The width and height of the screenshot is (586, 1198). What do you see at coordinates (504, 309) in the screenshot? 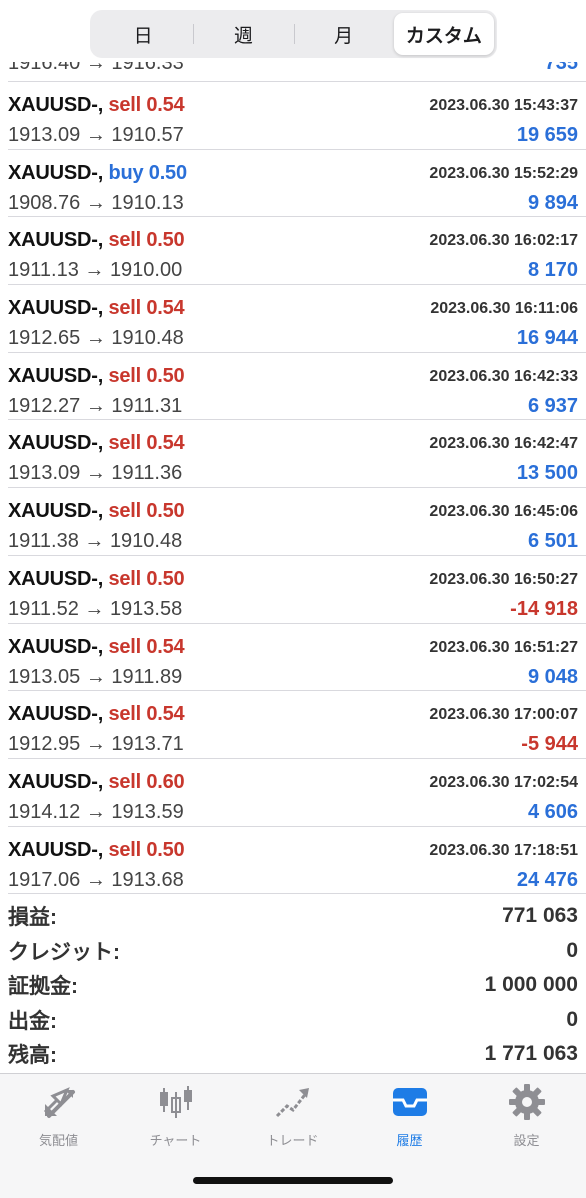
I see `deal-time: 2023.06.30 16:11:06` at bounding box center [504, 309].